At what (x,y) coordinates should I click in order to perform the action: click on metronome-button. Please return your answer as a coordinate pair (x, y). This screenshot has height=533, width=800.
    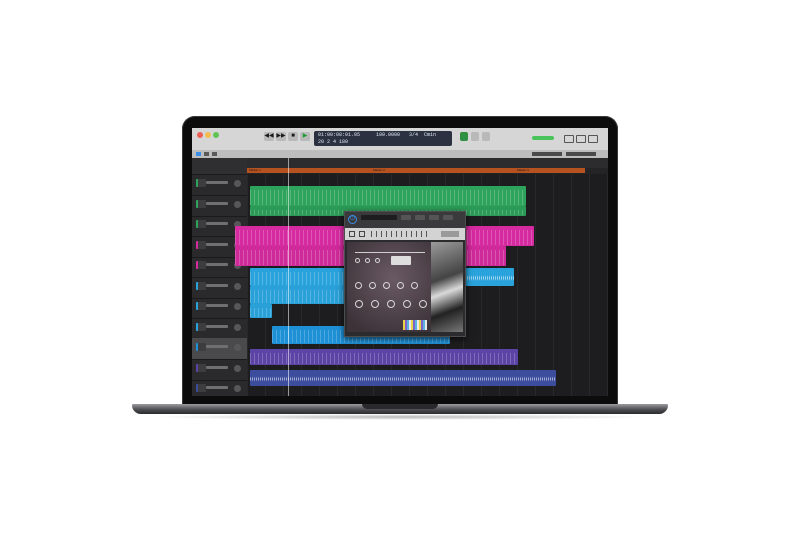
    Looking at the image, I should click on (486, 136).